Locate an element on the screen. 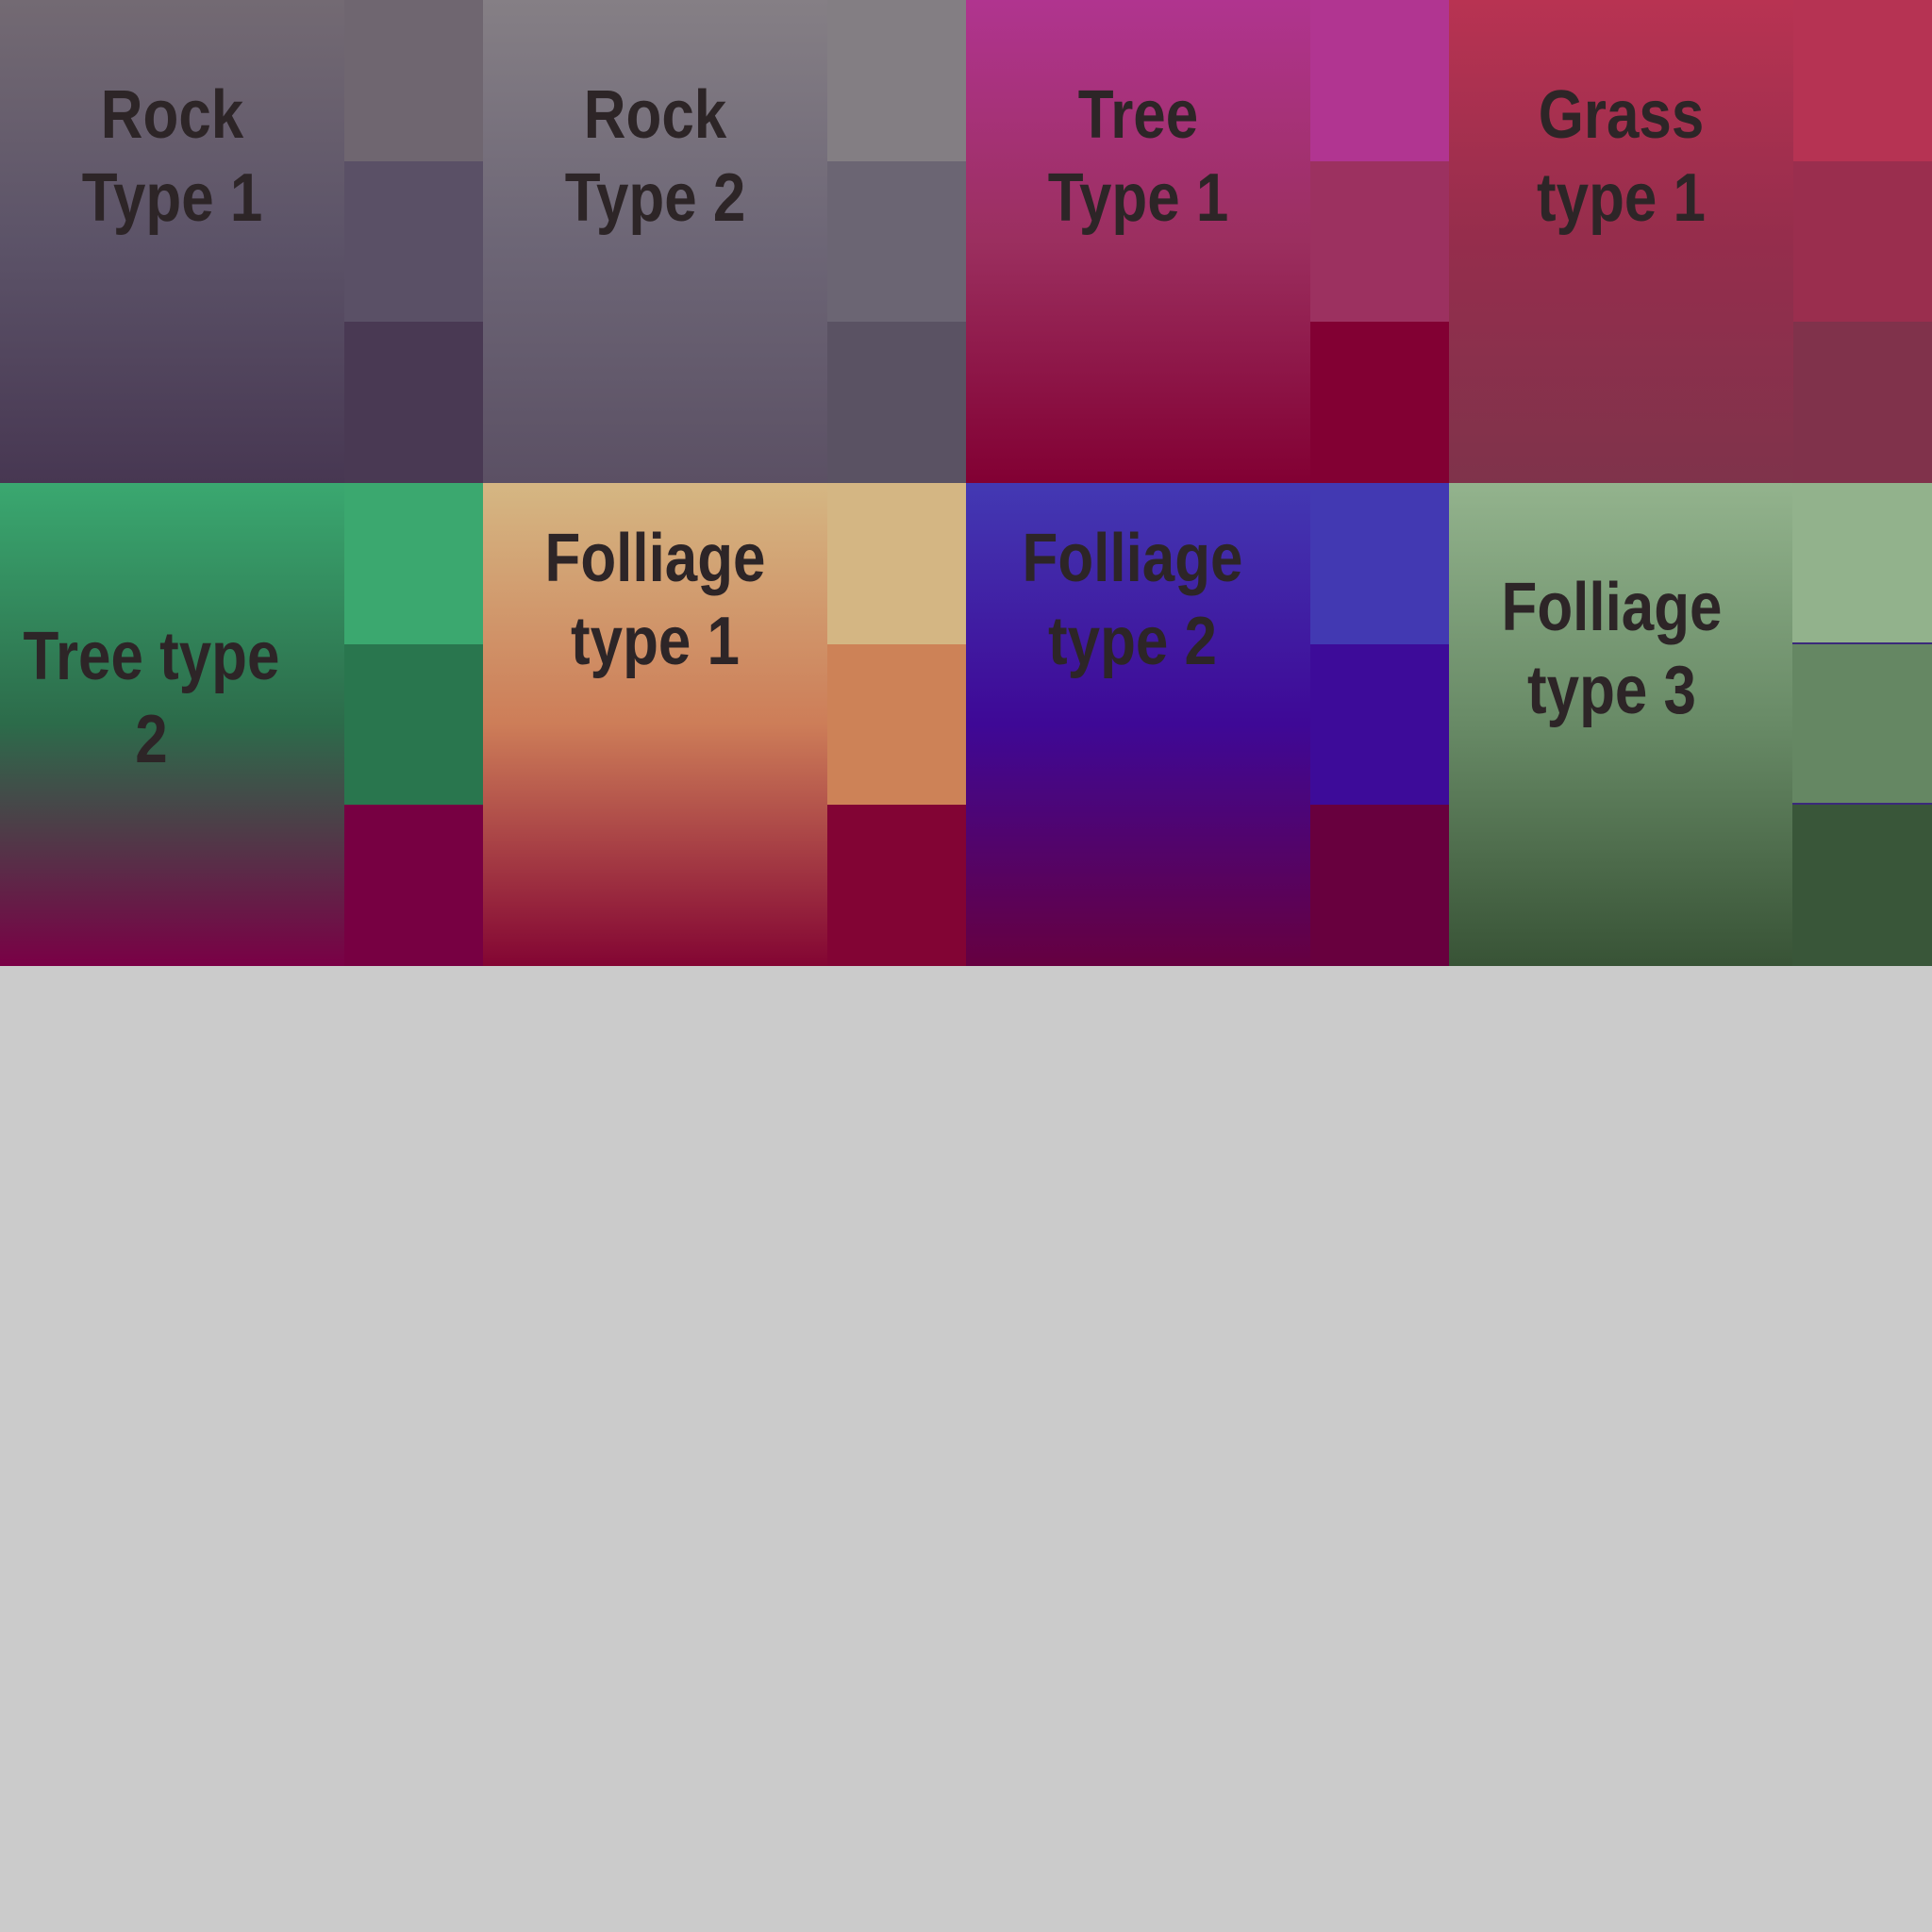 The image size is (1932, 1932). tile-label: Grass type 1 is located at coordinates (1621, 156).